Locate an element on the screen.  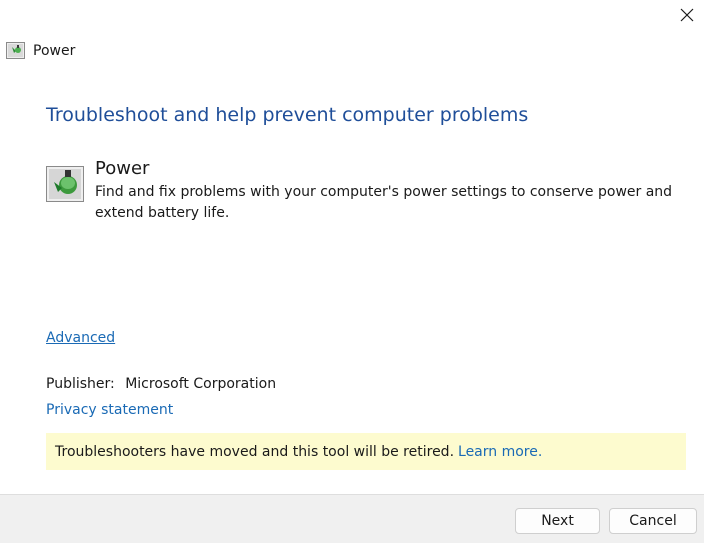
window-title: Power is located at coordinates (40, 50).